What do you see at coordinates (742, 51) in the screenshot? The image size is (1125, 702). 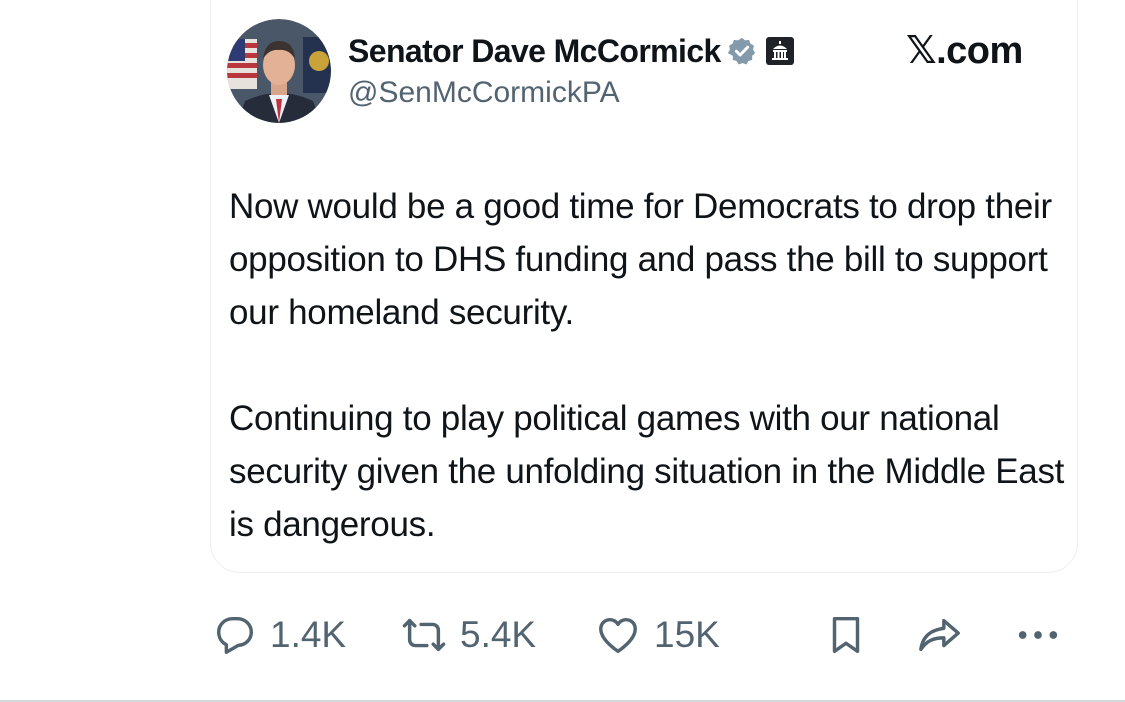 I see `verified-badge-icon` at bounding box center [742, 51].